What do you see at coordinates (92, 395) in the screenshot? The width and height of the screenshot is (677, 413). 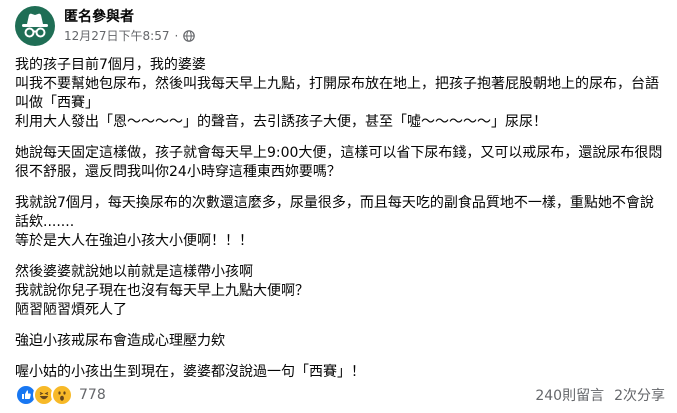 I see `reaction-count: 778` at bounding box center [92, 395].